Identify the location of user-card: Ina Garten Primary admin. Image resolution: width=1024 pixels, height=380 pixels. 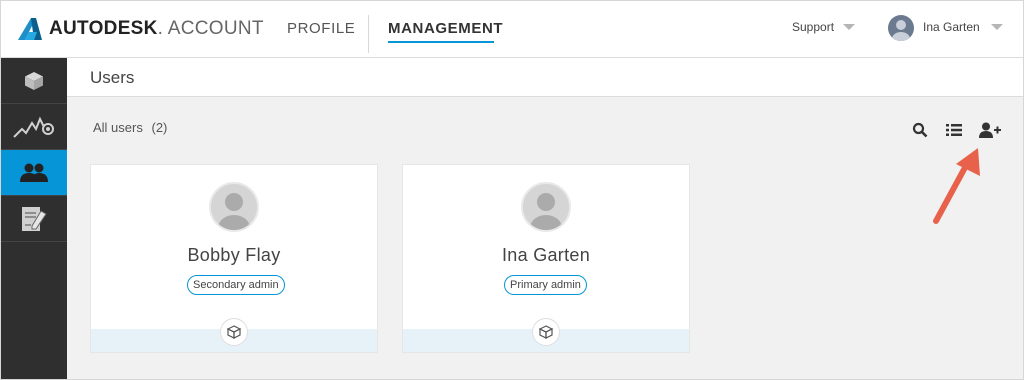
(546, 258).